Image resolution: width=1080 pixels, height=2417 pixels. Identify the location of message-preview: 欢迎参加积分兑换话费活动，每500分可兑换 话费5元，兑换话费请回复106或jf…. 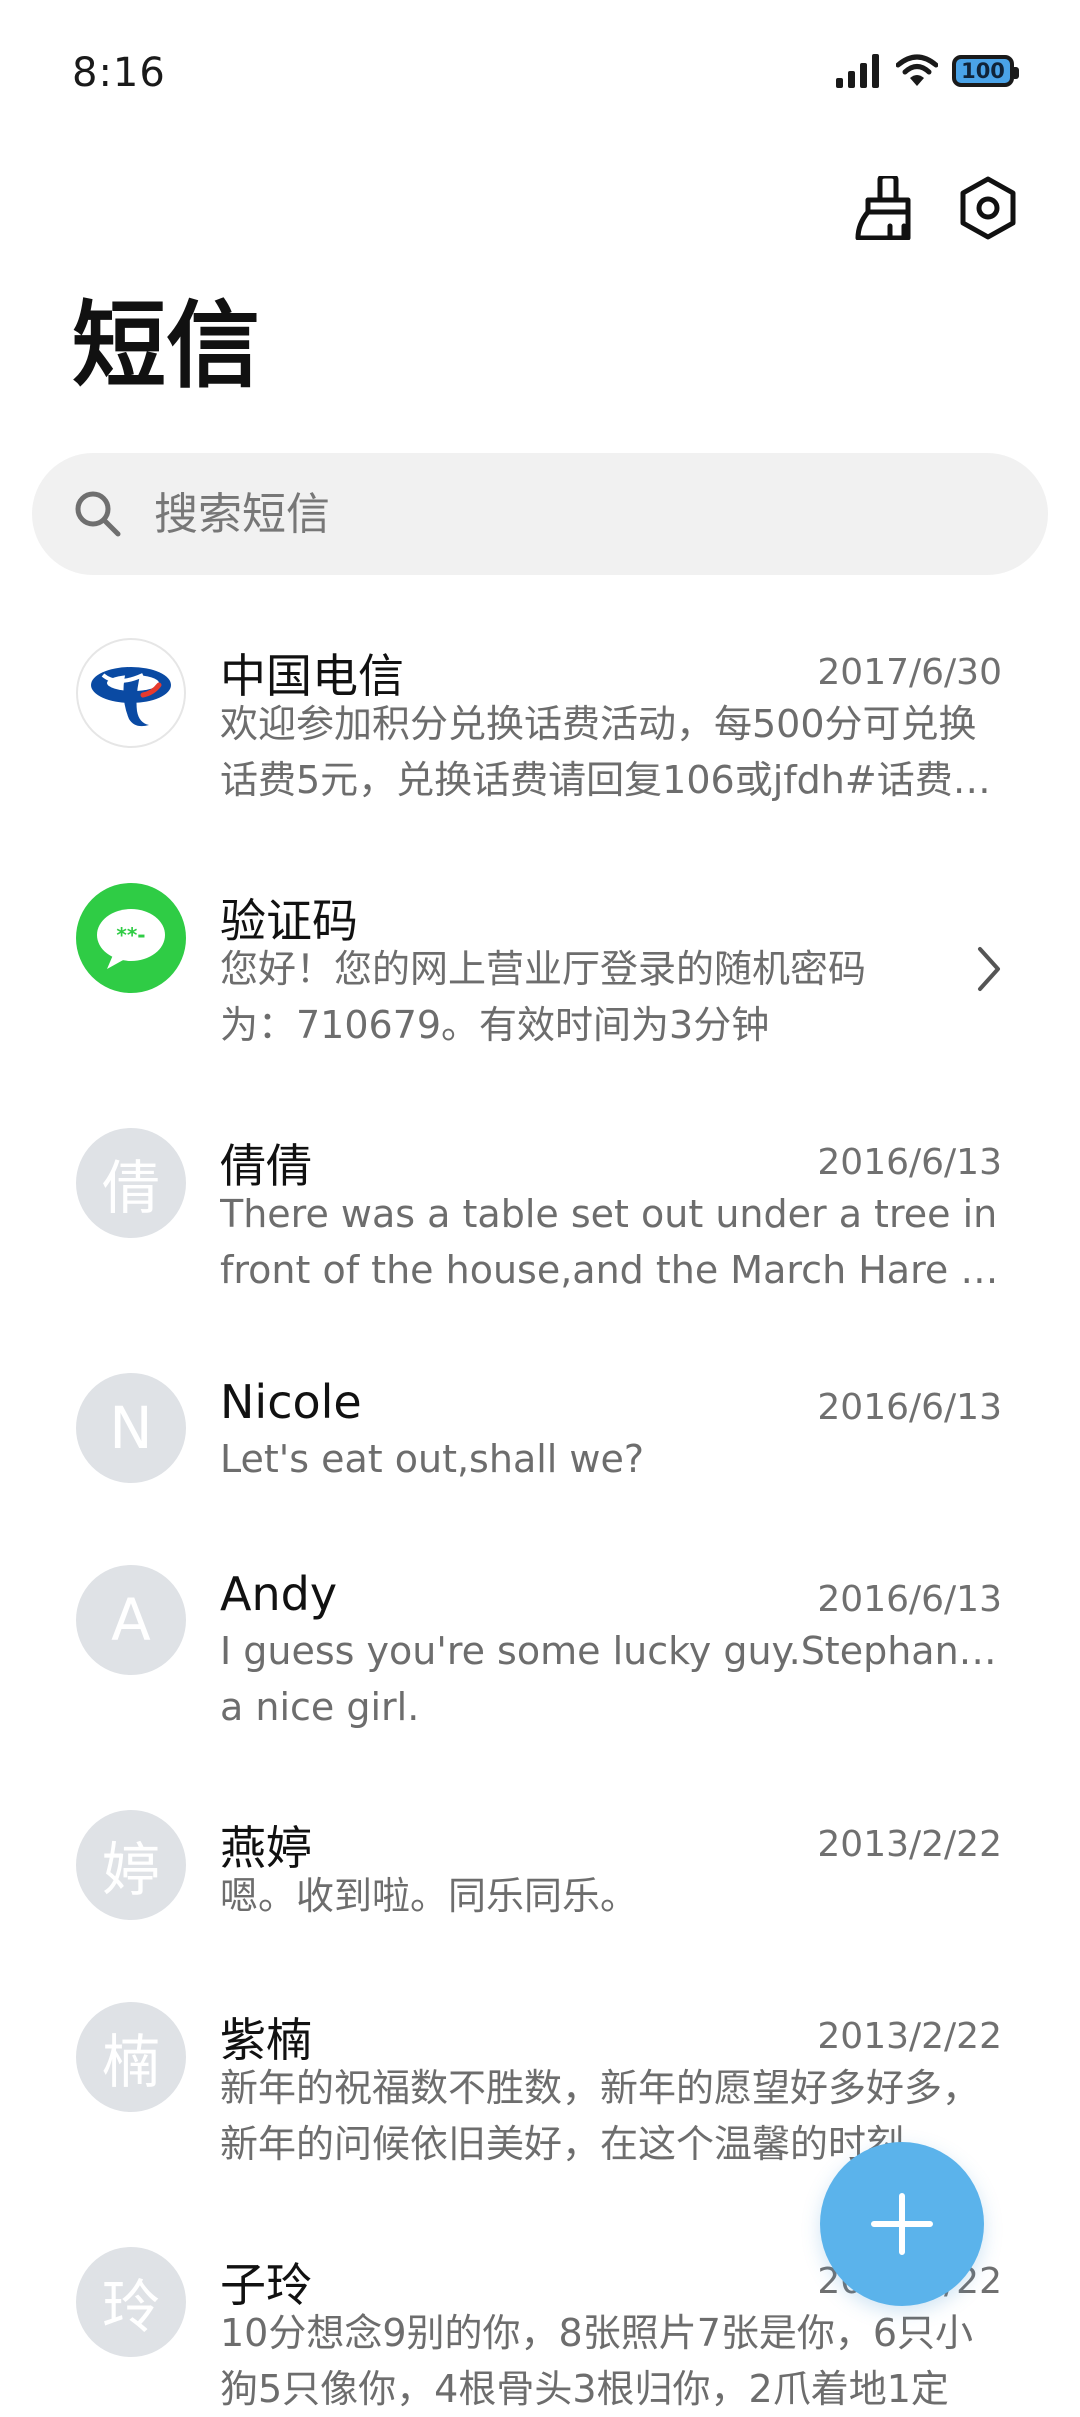
(612, 752).